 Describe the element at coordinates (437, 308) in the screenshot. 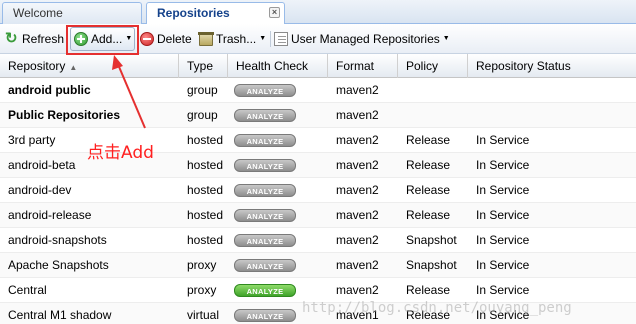

I see `watermark: http://blog.csdn.net/ouyang_peng` at that location.